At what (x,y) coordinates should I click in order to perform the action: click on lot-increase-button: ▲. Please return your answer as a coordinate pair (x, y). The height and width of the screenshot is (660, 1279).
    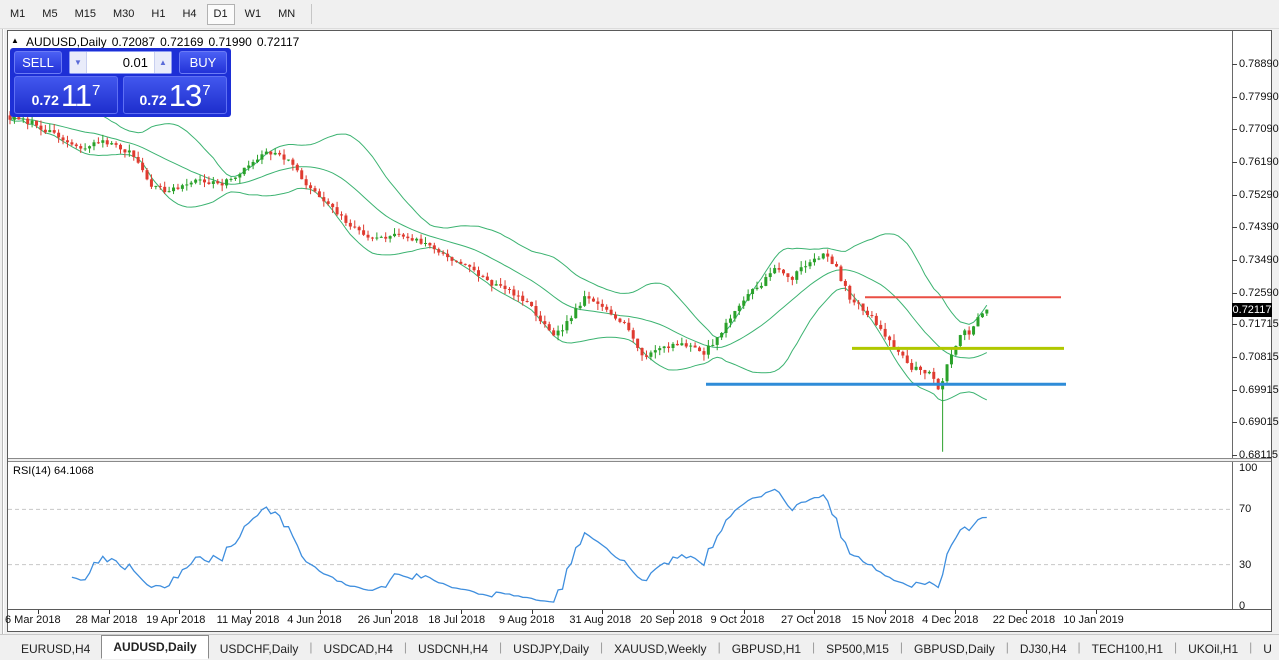
    Looking at the image, I should click on (162, 62).